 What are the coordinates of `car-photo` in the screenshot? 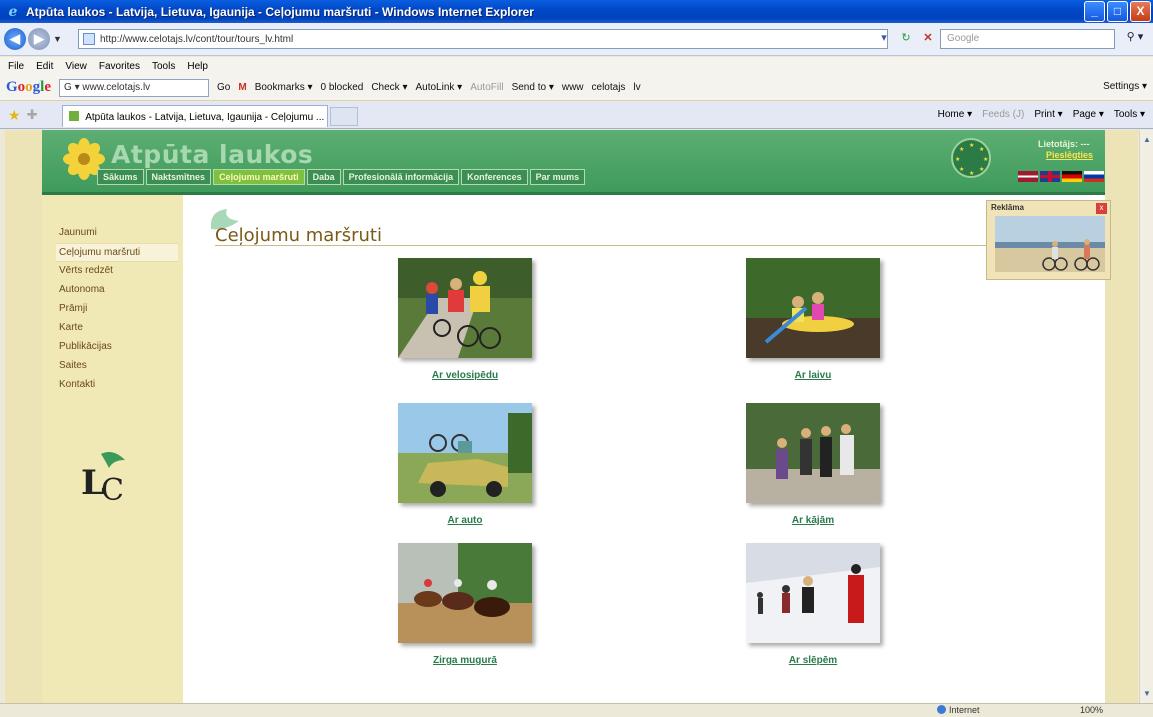 It's located at (465, 453).